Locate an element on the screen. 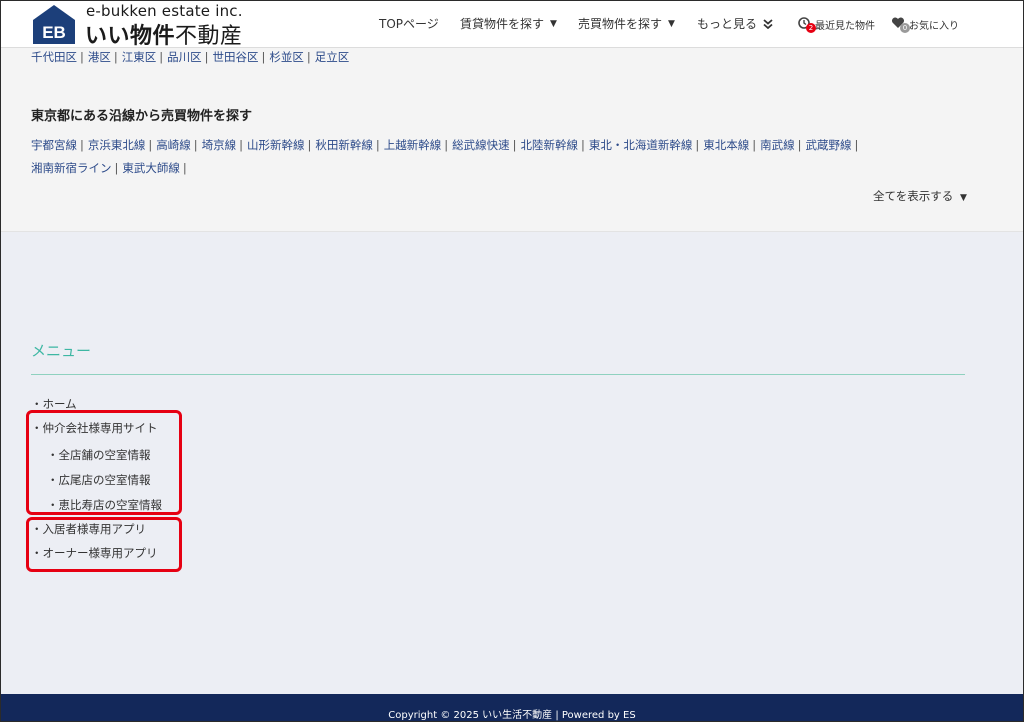 This screenshot has width=1024, height=722. logo-house-icon: EB is located at coordinates (54, 24).